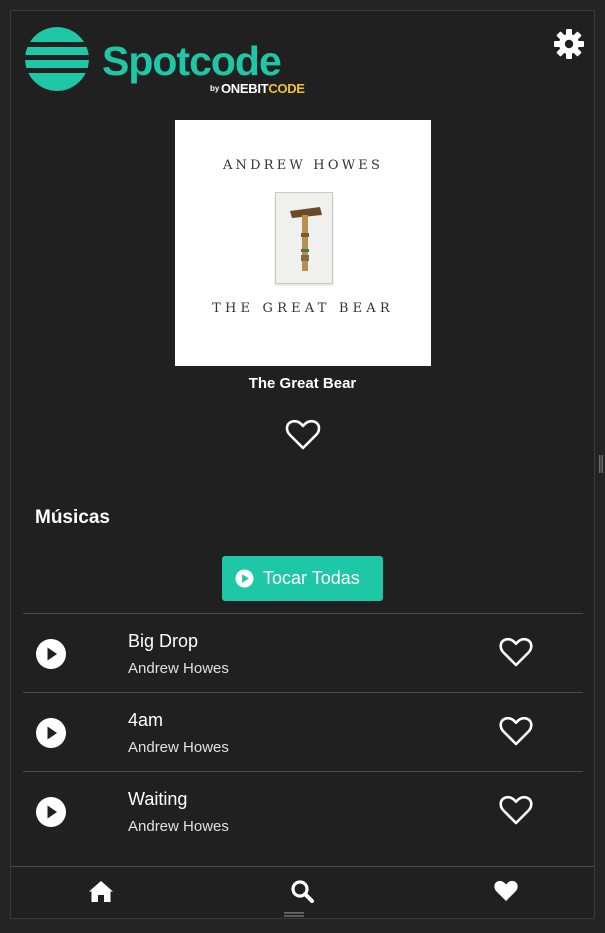 This screenshot has width=605, height=933. What do you see at coordinates (302, 383) in the screenshot?
I see `album-title: The Great Bear` at bounding box center [302, 383].